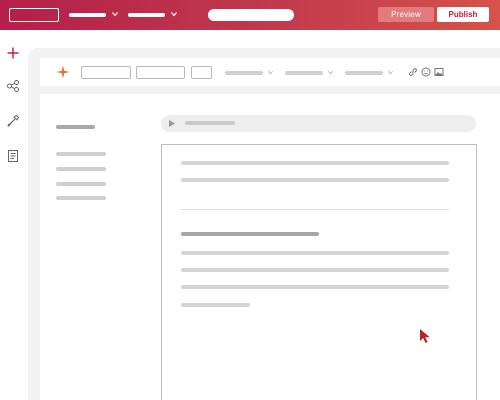 Image resolution: width=500 pixels, height=400 pixels. Describe the element at coordinates (146, 15) in the screenshot. I see `nav-menu-2-label` at that location.